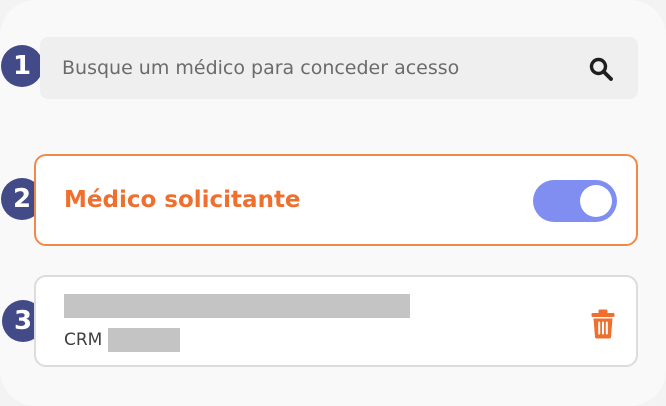 This screenshot has width=666, height=406. What do you see at coordinates (182, 200) in the screenshot?
I see `requesting-doctor-label: Médico solicitante` at bounding box center [182, 200].